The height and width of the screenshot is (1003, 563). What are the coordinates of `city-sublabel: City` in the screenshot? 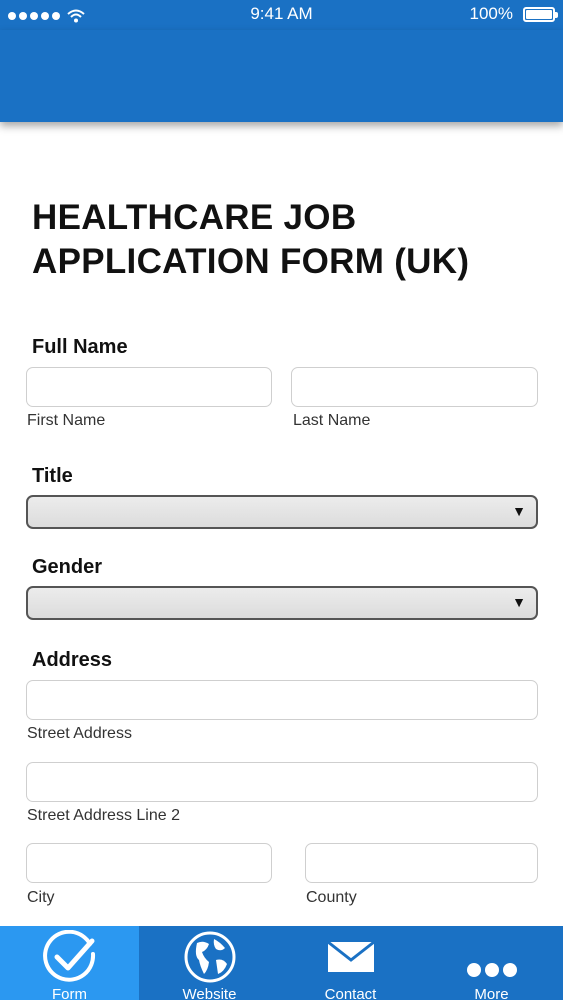 It's located at (41, 897).